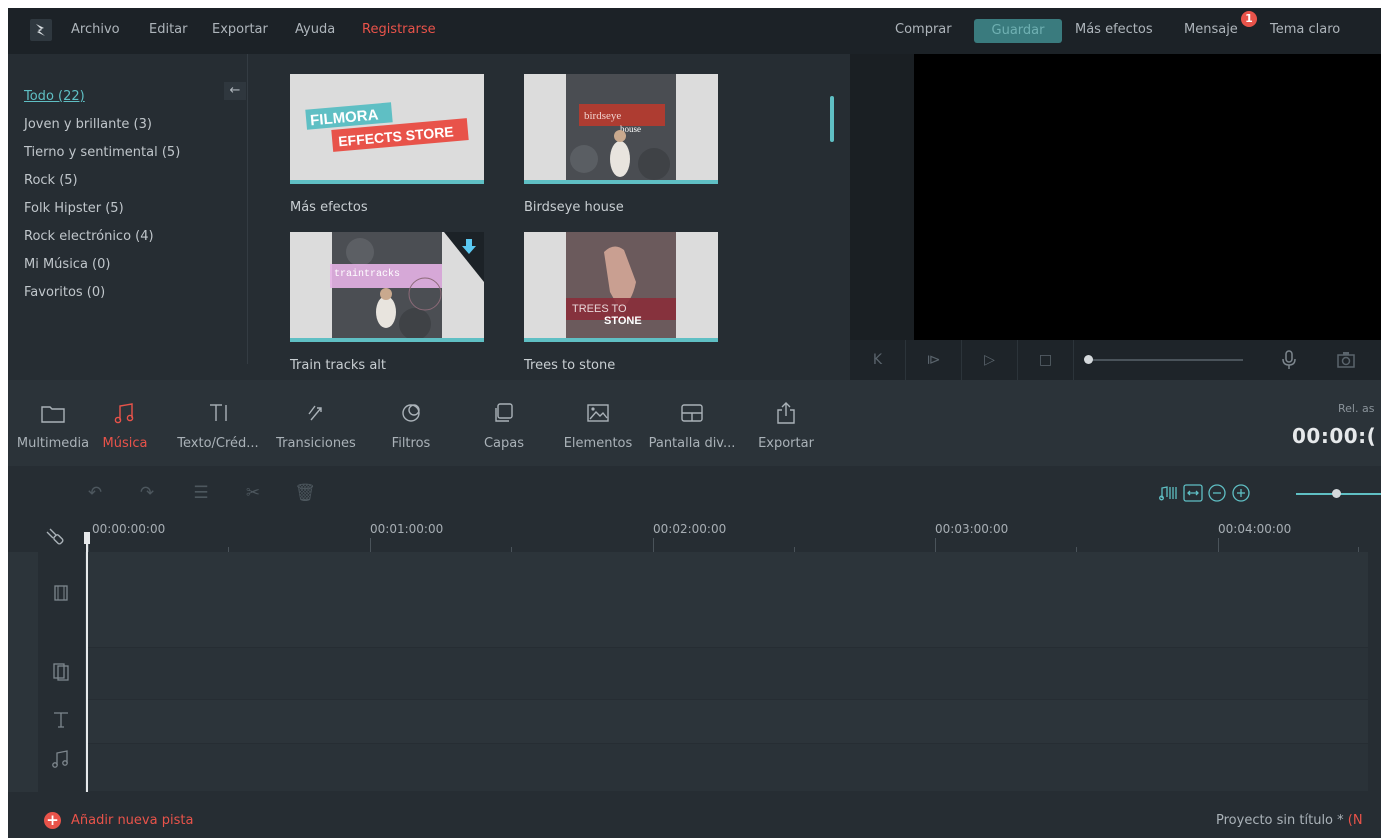  I want to click on text-track-icon, so click(61, 720).